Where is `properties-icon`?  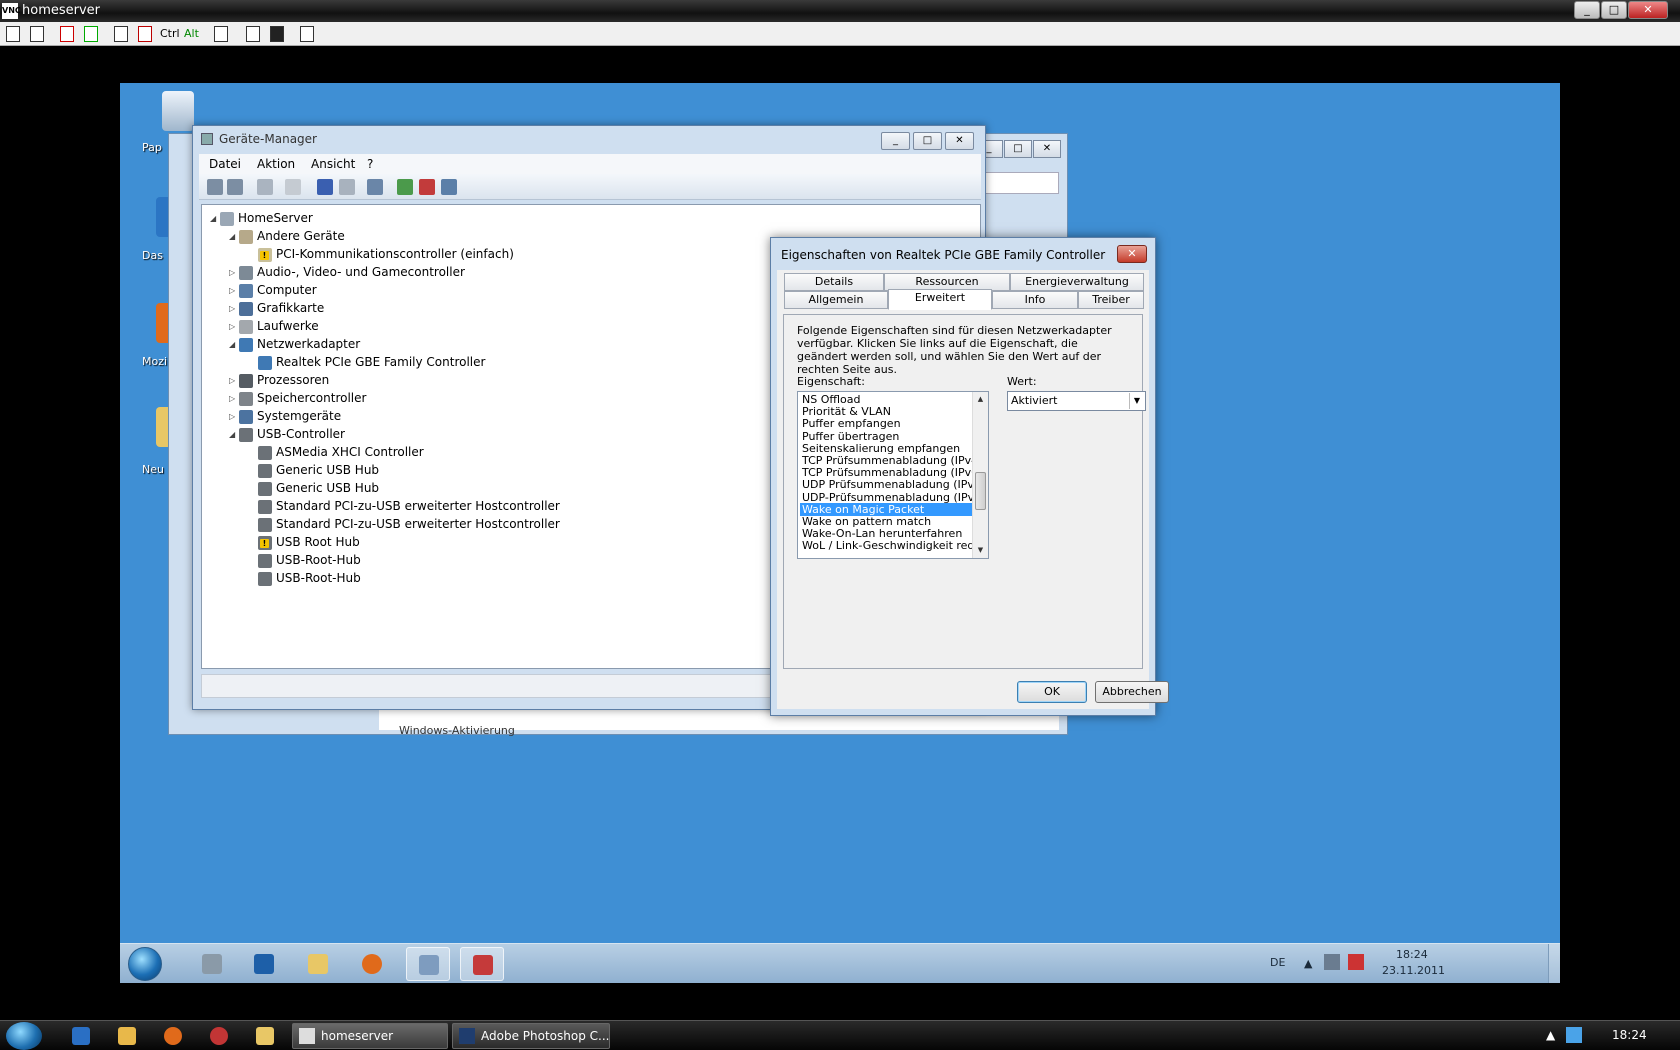 properties-icon is located at coordinates (293, 187).